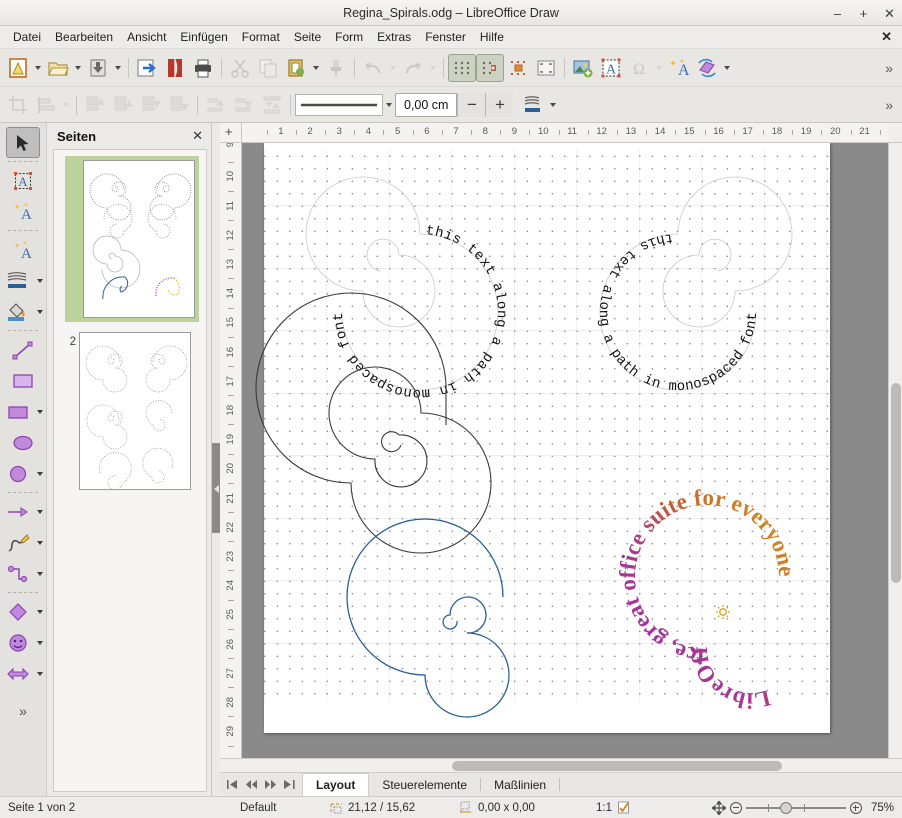 The image size is (902, 818). I want to click on open-document-icon, so click(58, 68).